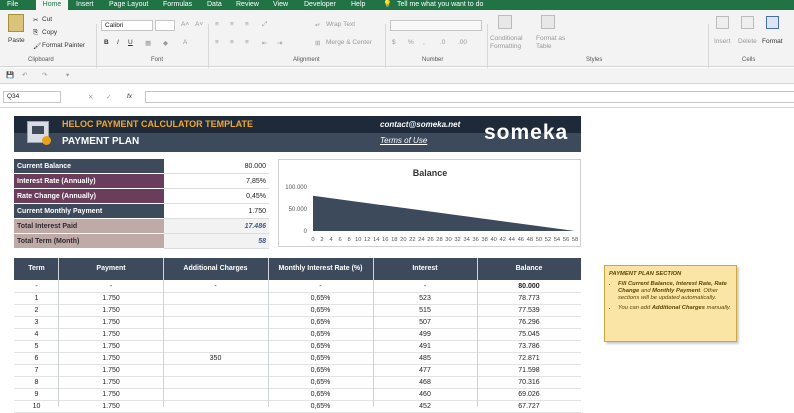  What do you see at coordinates (111, 287) in the screenshot?
I see `cell-payment: -` at bounding box center [111, 287].